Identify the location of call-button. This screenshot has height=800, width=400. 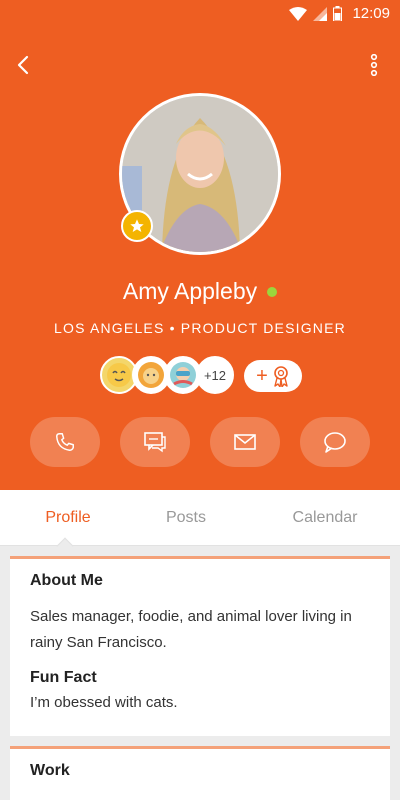
(65, 442).